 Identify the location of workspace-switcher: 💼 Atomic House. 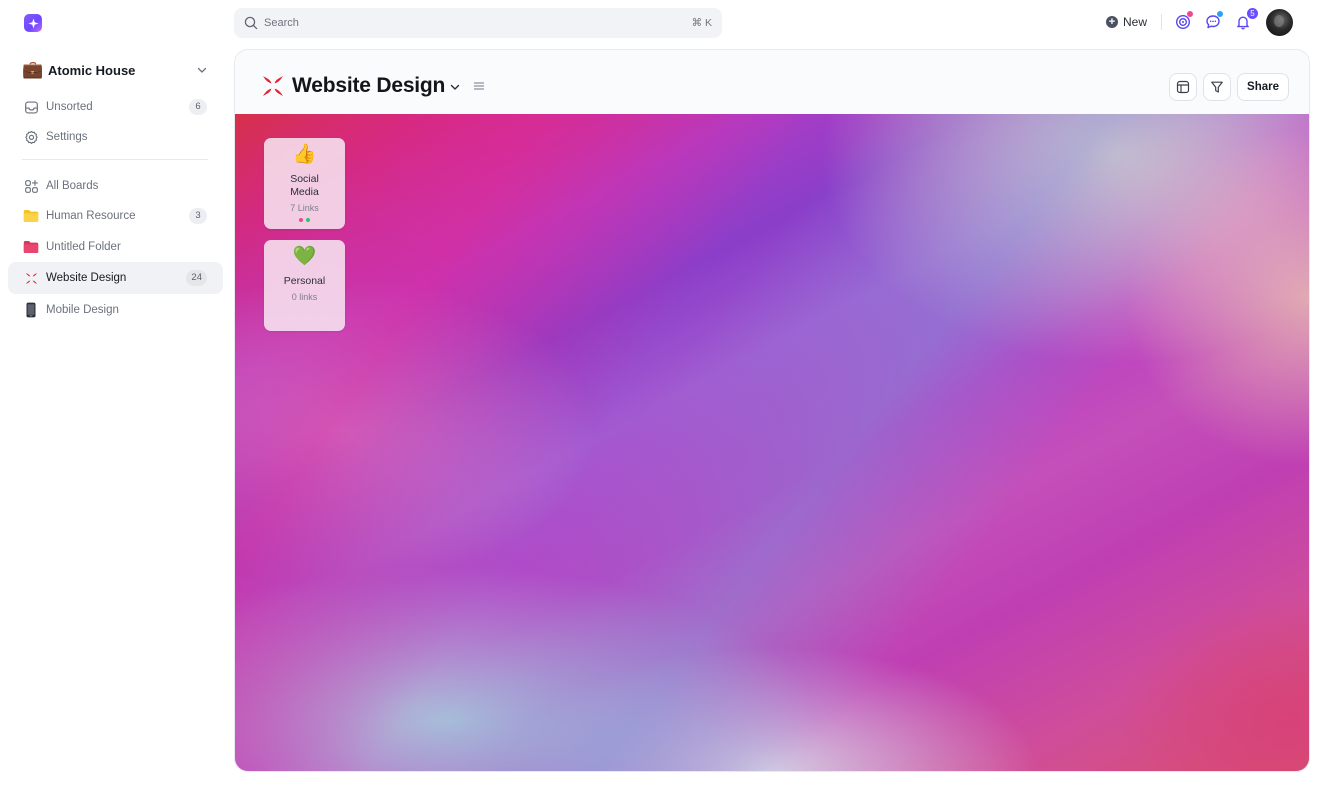
(115, 70).